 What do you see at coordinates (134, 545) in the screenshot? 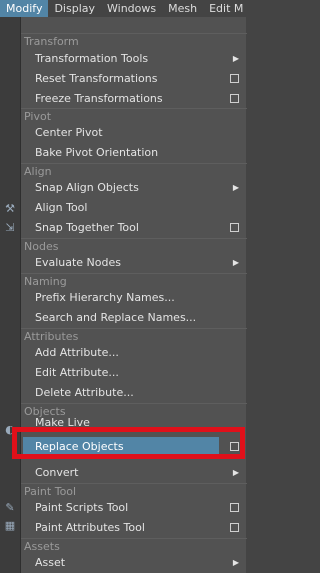
I see `section-assets: Assets` at bounding box center [134, 545].